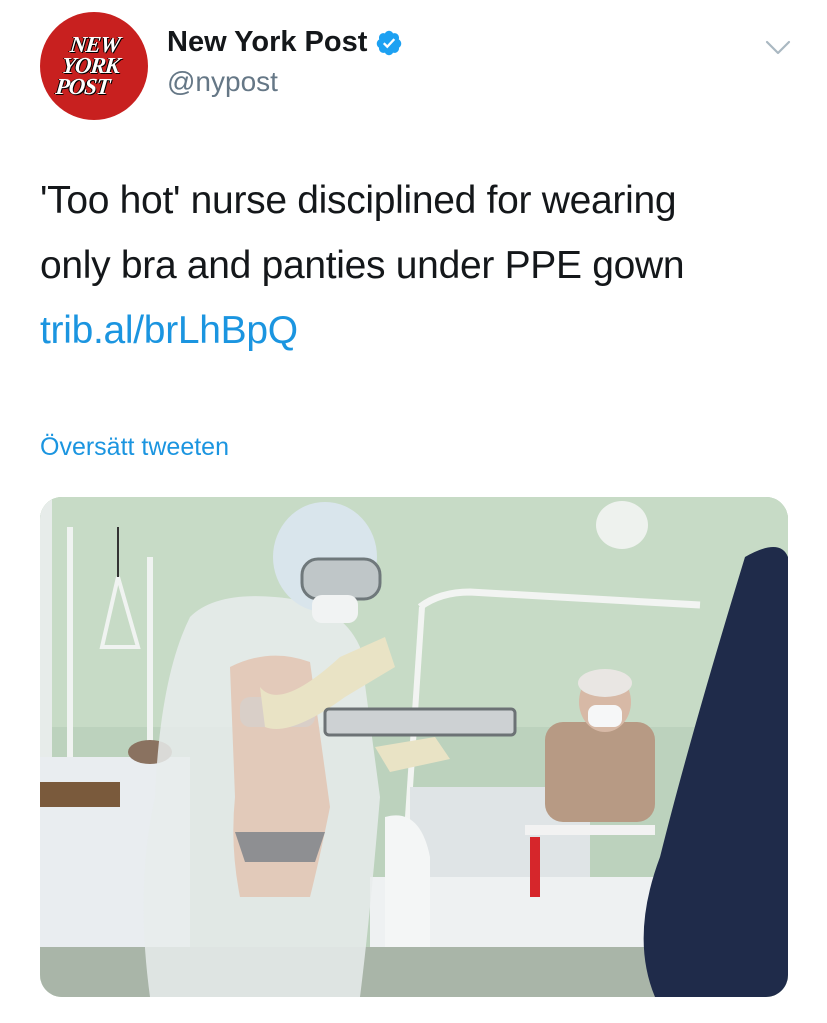 The width and height of the screenshot is (827, 1023). What do you see at coordinates (222, 82) in the screenshot?
I see `account-handle: @nypost` at bounding box center [222, 82].